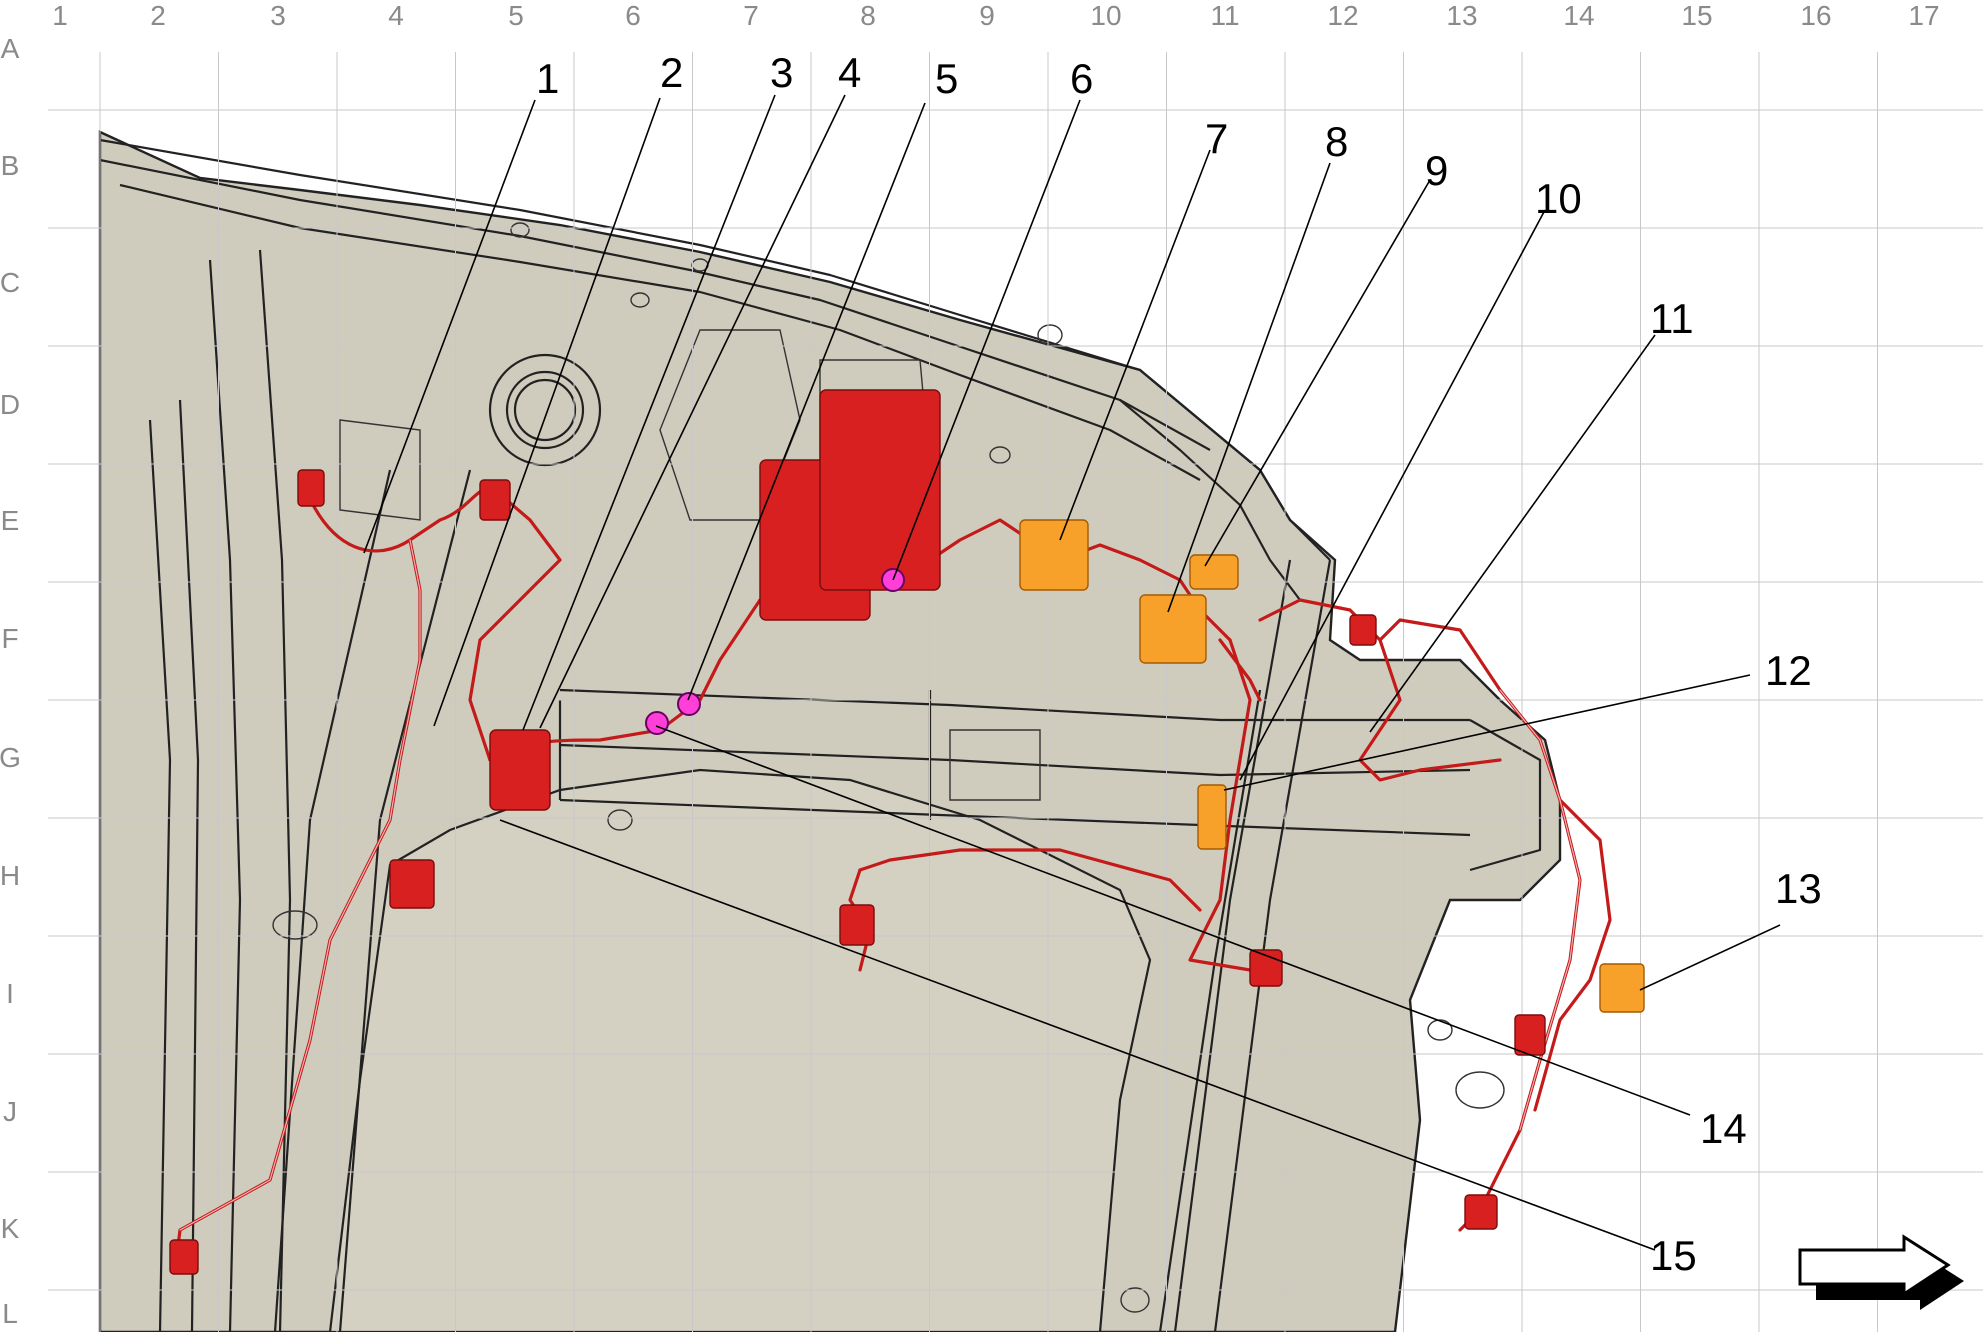 This screenshot has height=1332, width=1983. What do you see at coordinates (1336, 141) in the screenshot?
I see `callout-8: 8` at bounding box center [1336, 141].